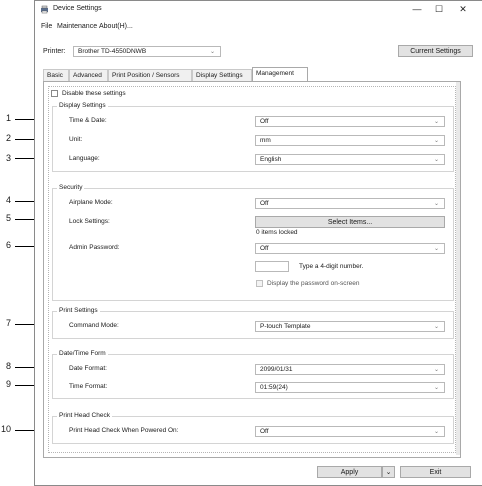 The image size is (482, 486). What do you see at coordinates (259, 283) in the screenshot?
I see `display-password-checkbox` at bounding box center [259, 283].